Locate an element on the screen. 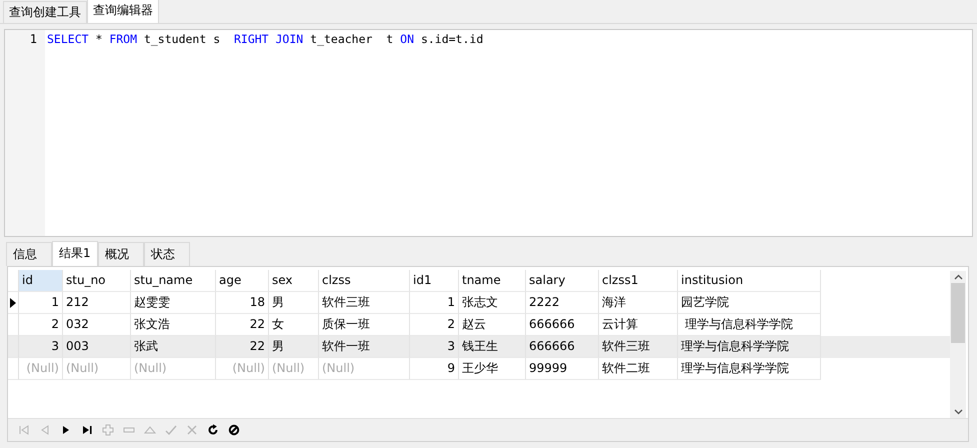 This screenshot has width=977, height=448. tab: 查询编辑器 is located at coordinates (123, 11).